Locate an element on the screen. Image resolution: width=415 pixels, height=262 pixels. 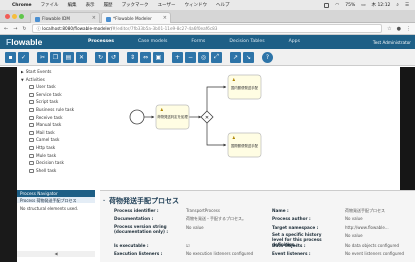
task-main: ♟ 荷物発送判定を処理 is located at coordinates (172, 117).